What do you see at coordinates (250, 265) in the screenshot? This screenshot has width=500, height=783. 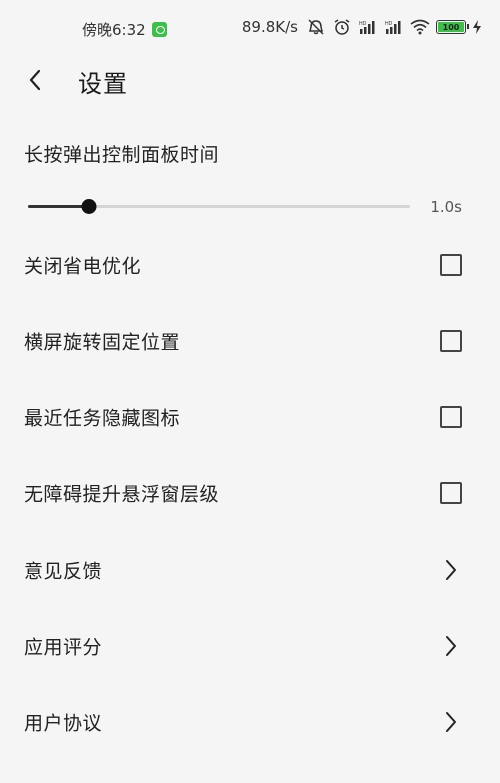 I see `setting-row-power-optimization: 关闭省电优化` at bounding box center [250, 265].